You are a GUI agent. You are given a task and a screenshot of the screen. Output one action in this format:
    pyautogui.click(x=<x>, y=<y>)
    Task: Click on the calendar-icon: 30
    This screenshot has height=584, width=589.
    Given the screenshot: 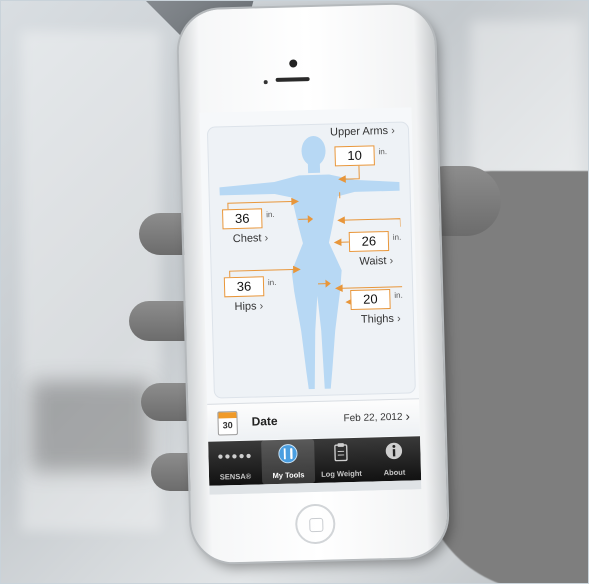 What is the action you would take?
    pyautogui.click(x=227, y=423)
    